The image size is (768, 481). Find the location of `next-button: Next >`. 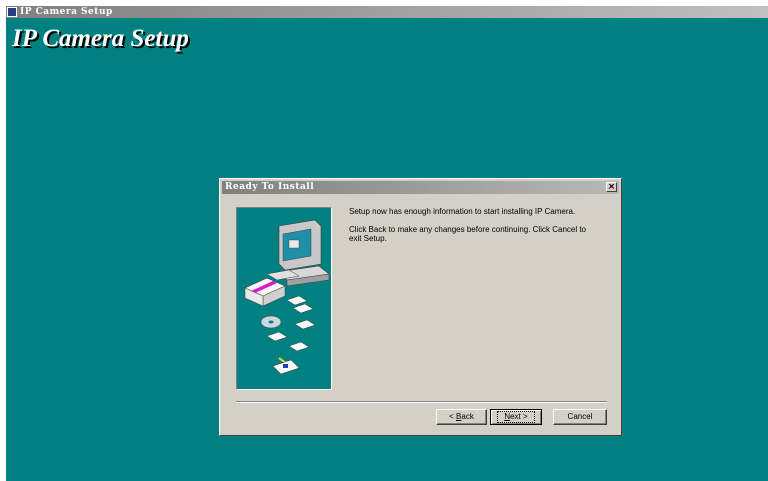

next-button: Next > is located at coordinates (516, 417).